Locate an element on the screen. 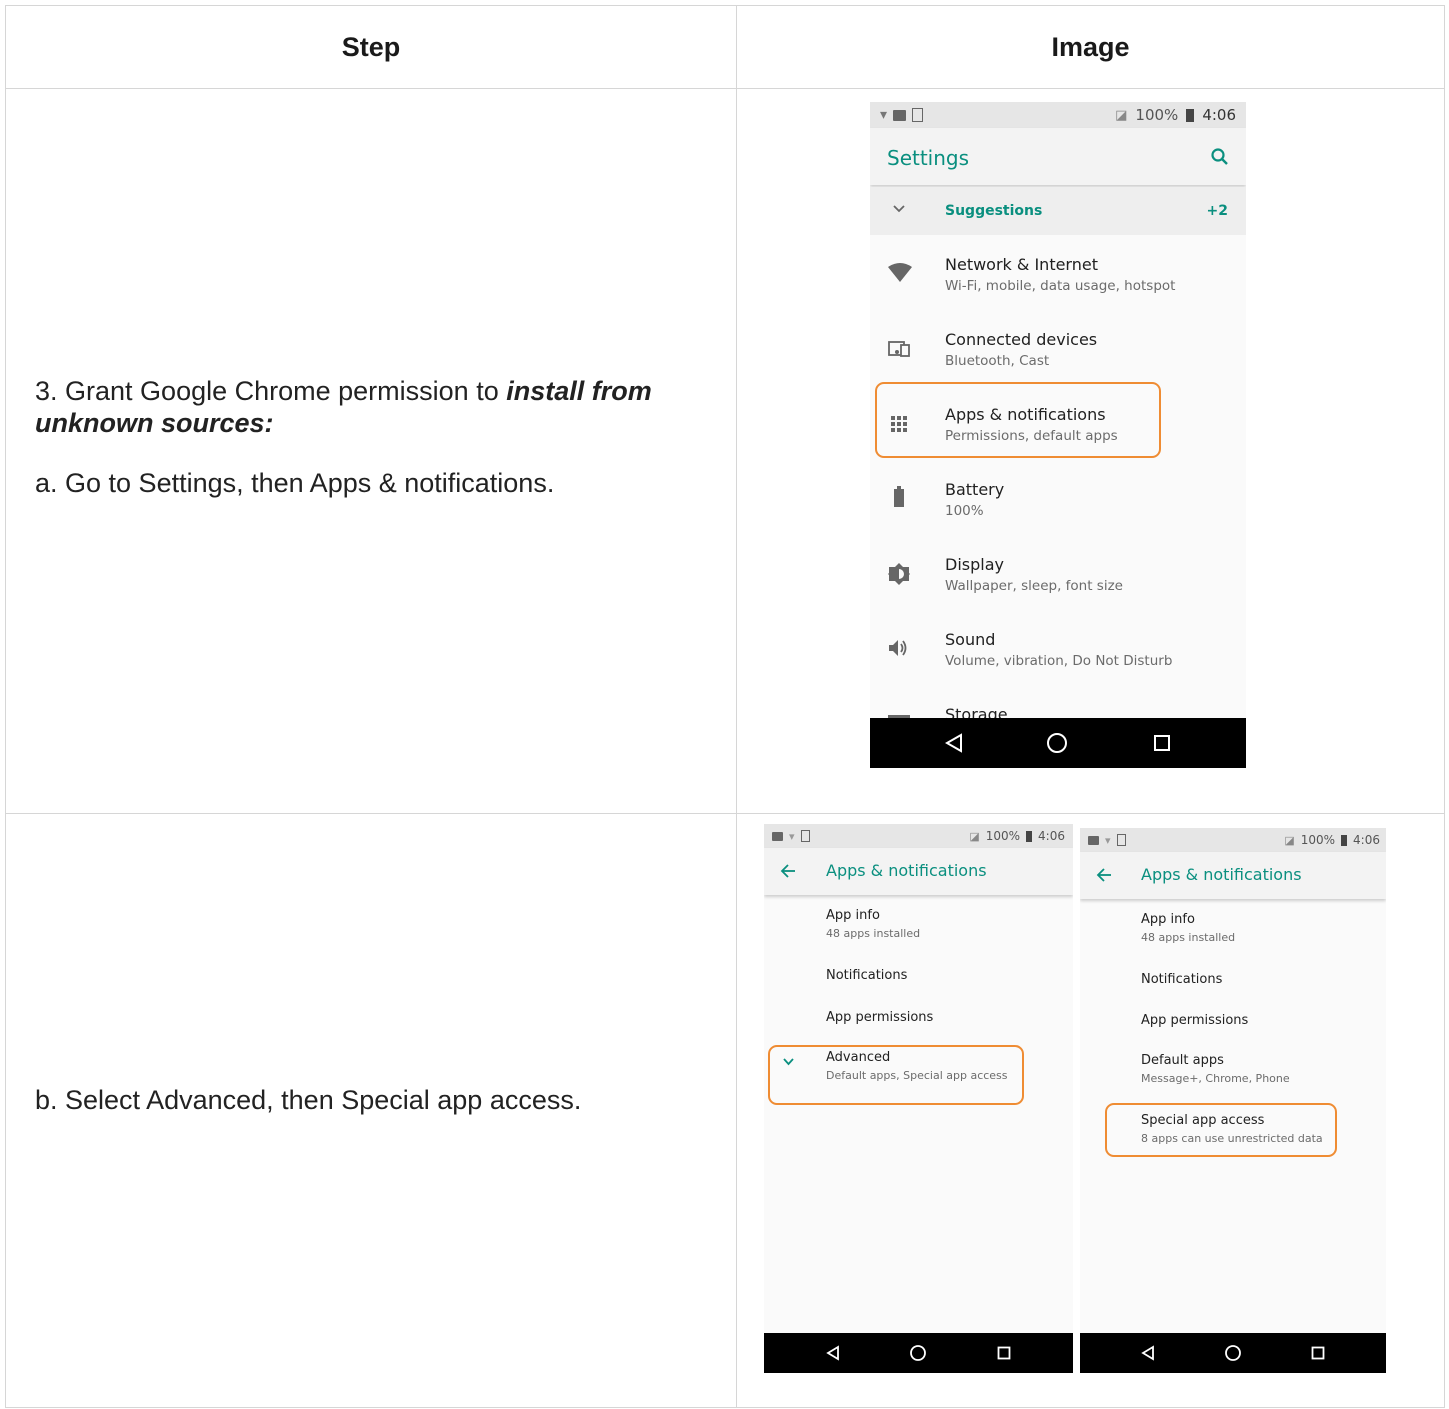  item-subtitle: Volume, vibration, Do Not Disturb is located at coordinates (1059, 661).